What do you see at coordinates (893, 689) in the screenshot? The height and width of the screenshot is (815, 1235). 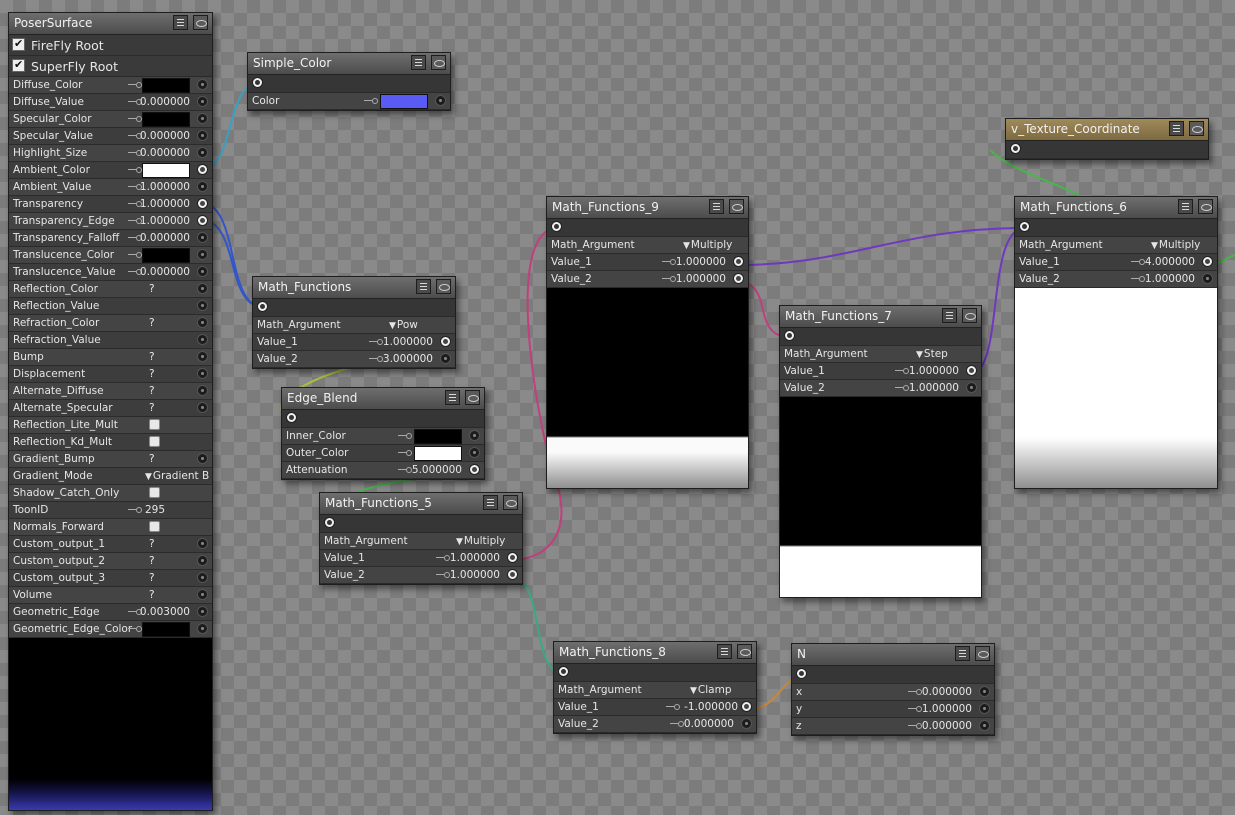 I see `n-node: N x 0.000000 y 1.000000 z 0.000000` at bounding box center [893, 689].